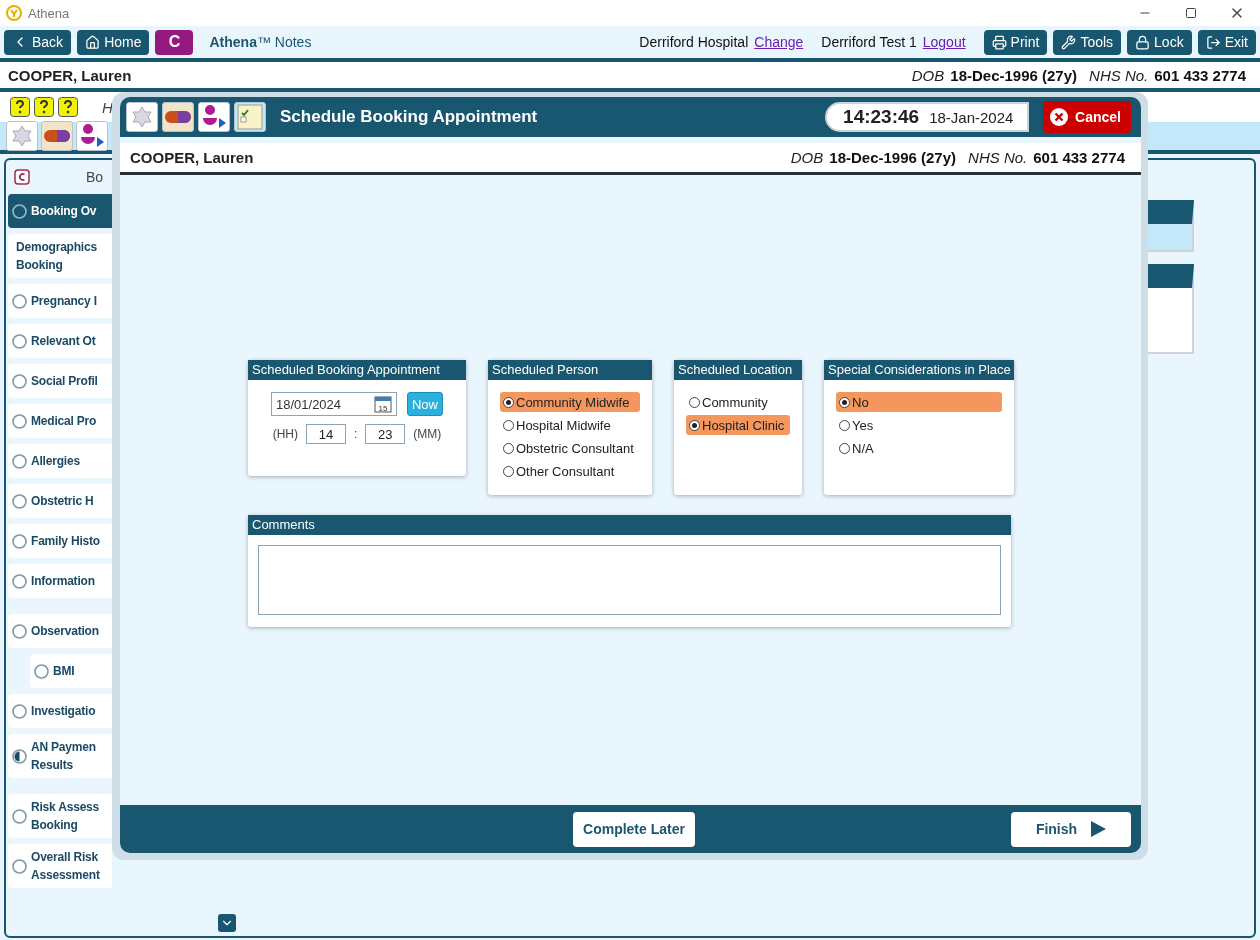  Describe the element at coordinates (570, 370) in the screenshot. I see `card-title: Scheduled Person` at that location.